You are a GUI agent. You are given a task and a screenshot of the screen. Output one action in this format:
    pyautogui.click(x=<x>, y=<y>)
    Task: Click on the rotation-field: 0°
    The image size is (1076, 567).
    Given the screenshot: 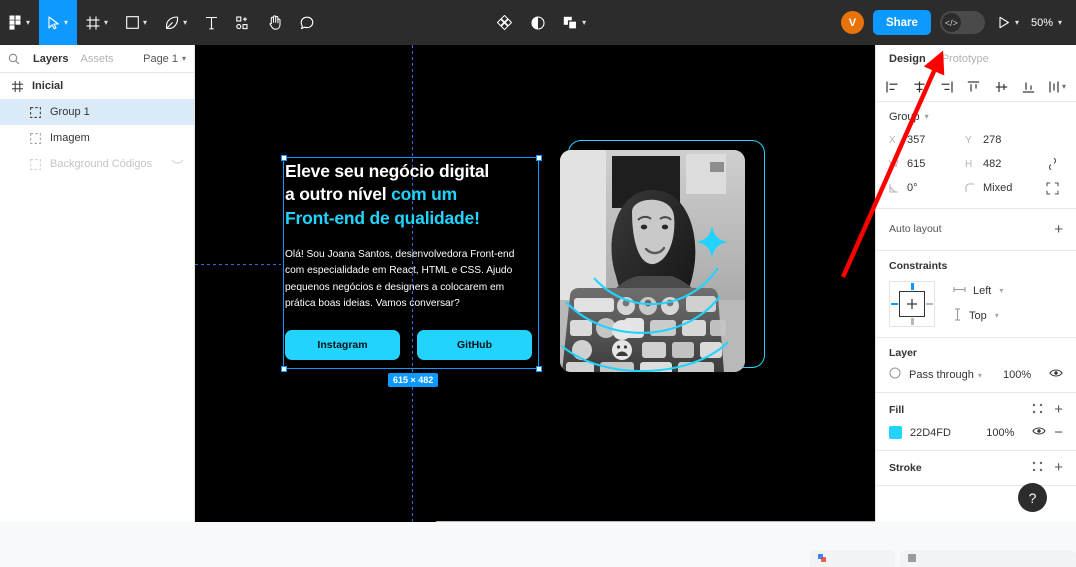 What is the action you would take?
    pyautogui.click(x=924, y=188)
    